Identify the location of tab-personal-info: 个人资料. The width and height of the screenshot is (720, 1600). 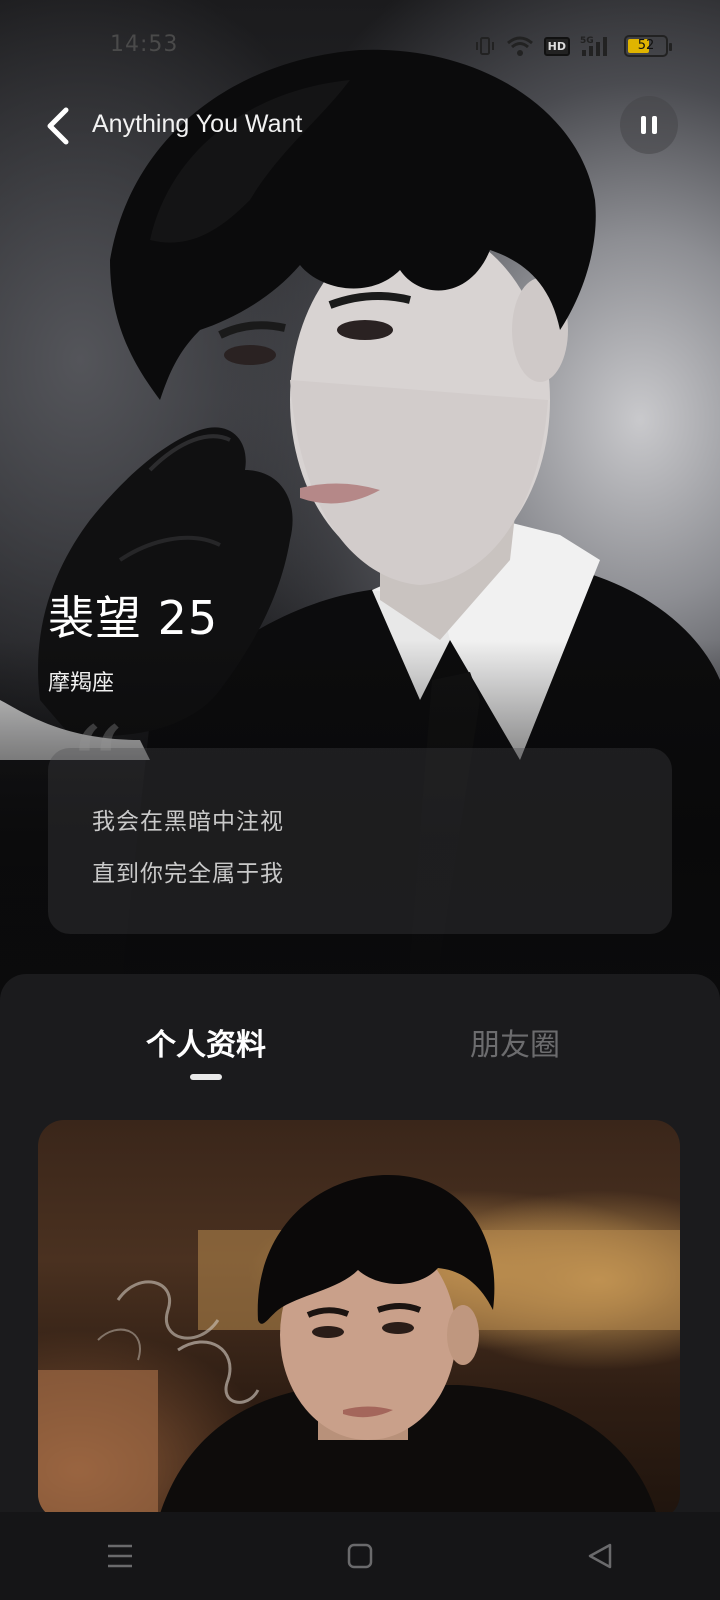
(206, 1042).